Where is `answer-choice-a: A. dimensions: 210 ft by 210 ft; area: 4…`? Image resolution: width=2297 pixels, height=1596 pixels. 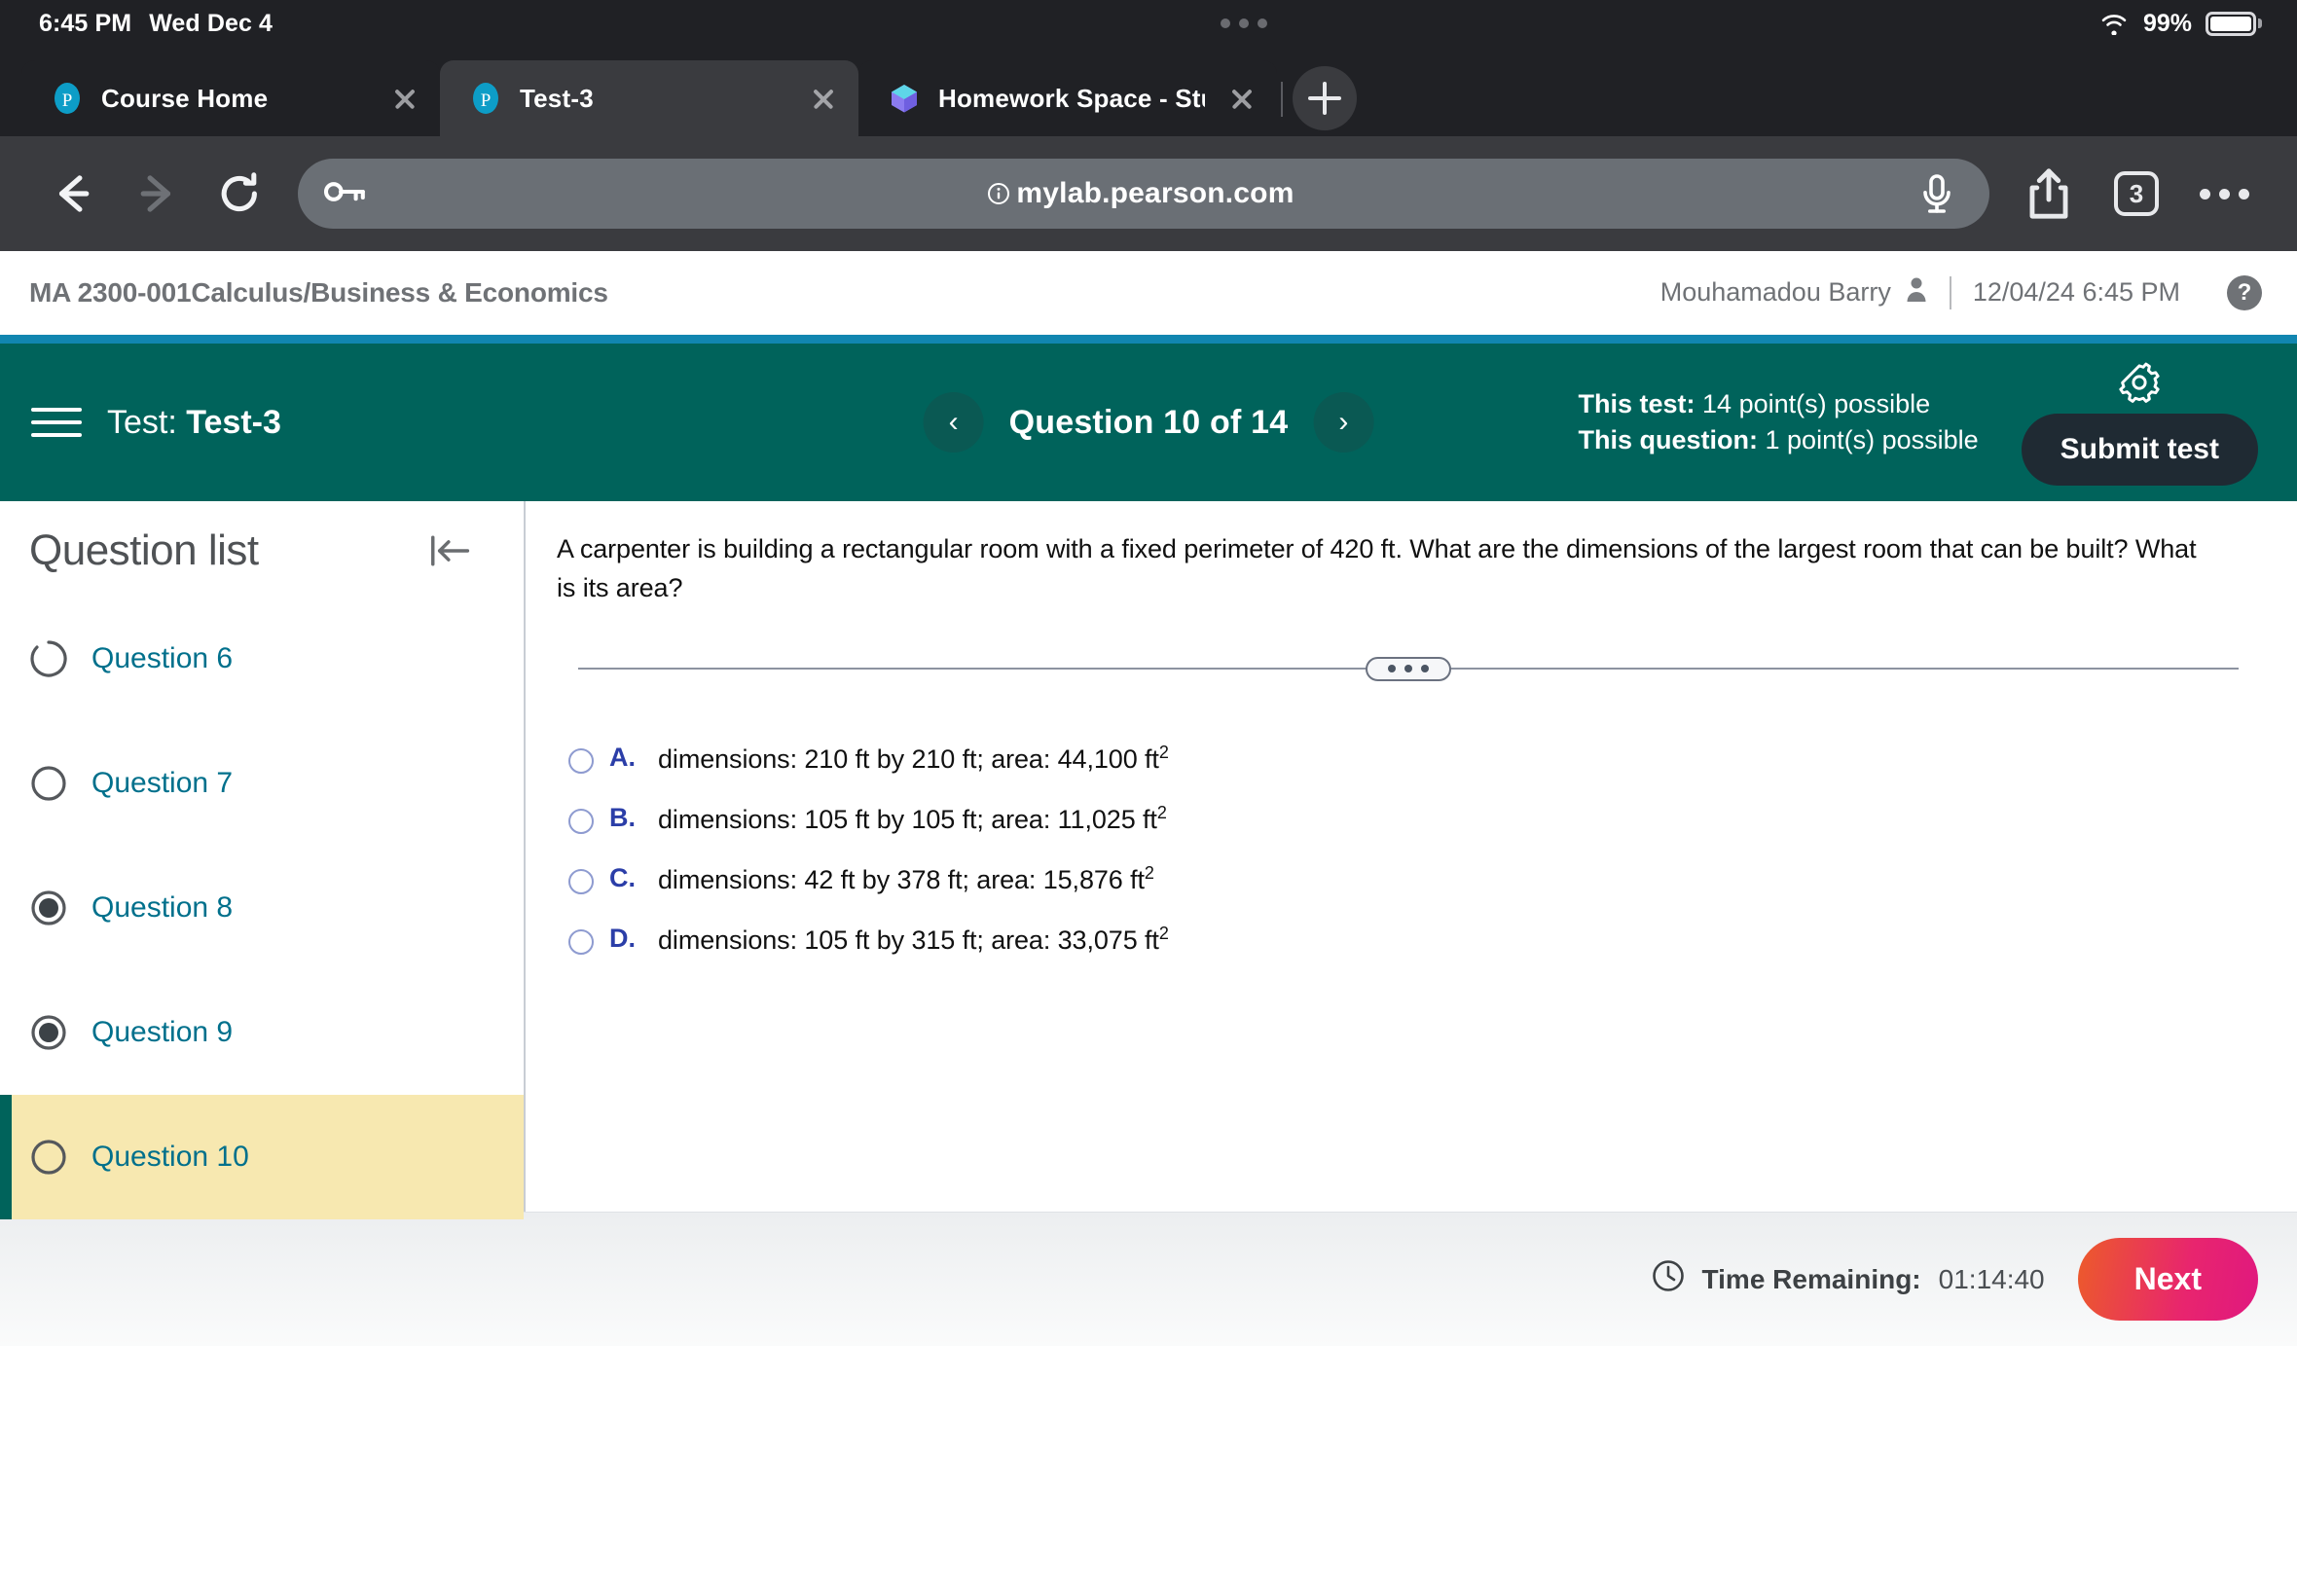
answer-choice-a: A. dimensions: 210 ft by 210 ft; area: 4… is located at coordinates (1413, 773).